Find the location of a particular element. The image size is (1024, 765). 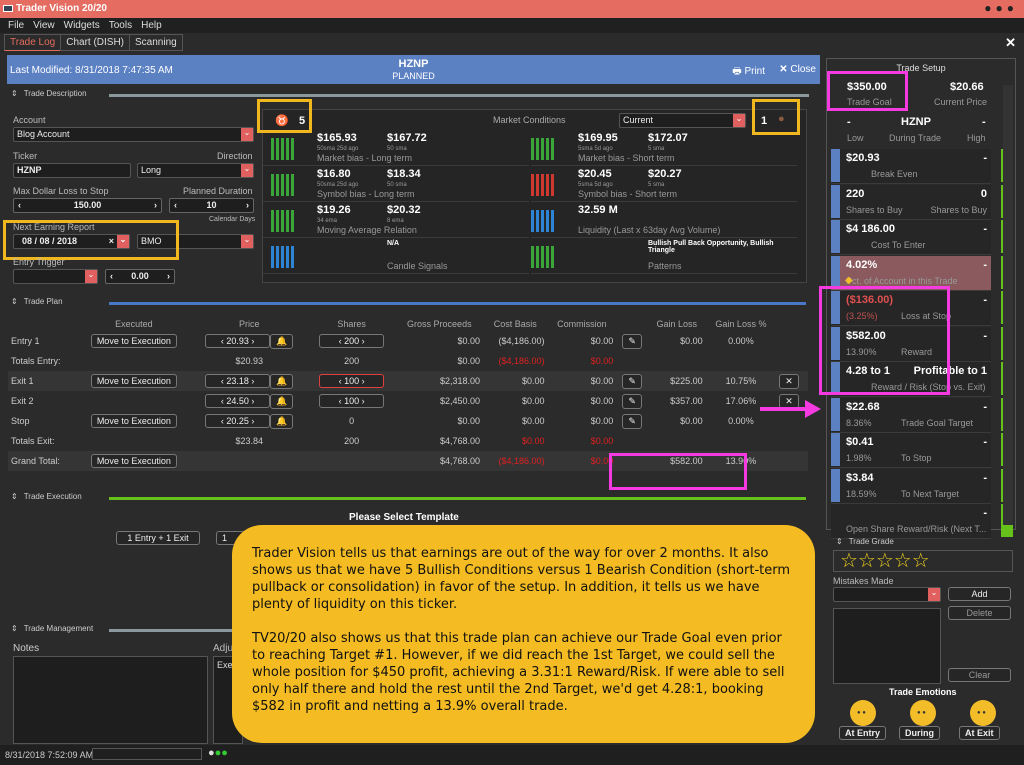

trade-grade-header: ⇕ Trade Grade is located at coordinates (924, 544).